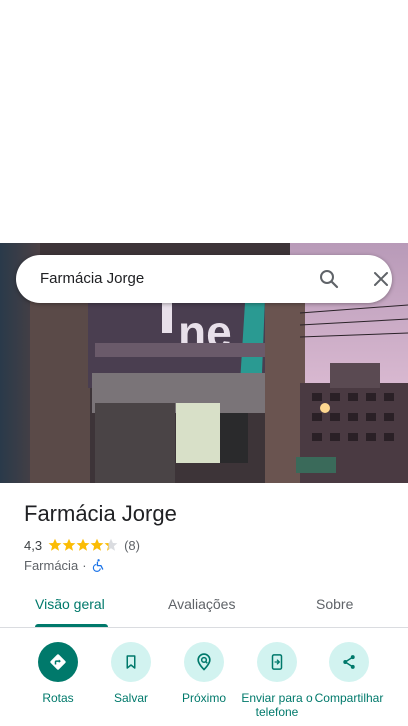  I want to click on review-count: (8), so click(132, 545).